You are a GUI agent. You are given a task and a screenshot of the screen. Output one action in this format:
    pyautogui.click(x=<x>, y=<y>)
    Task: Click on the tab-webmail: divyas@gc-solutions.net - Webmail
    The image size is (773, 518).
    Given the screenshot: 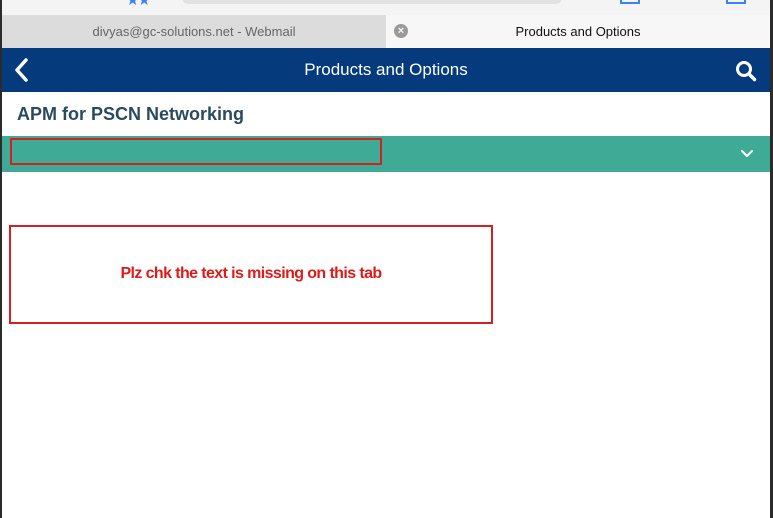 What is the action you would take?
    pyautogui.click(x=194, y=31)
    